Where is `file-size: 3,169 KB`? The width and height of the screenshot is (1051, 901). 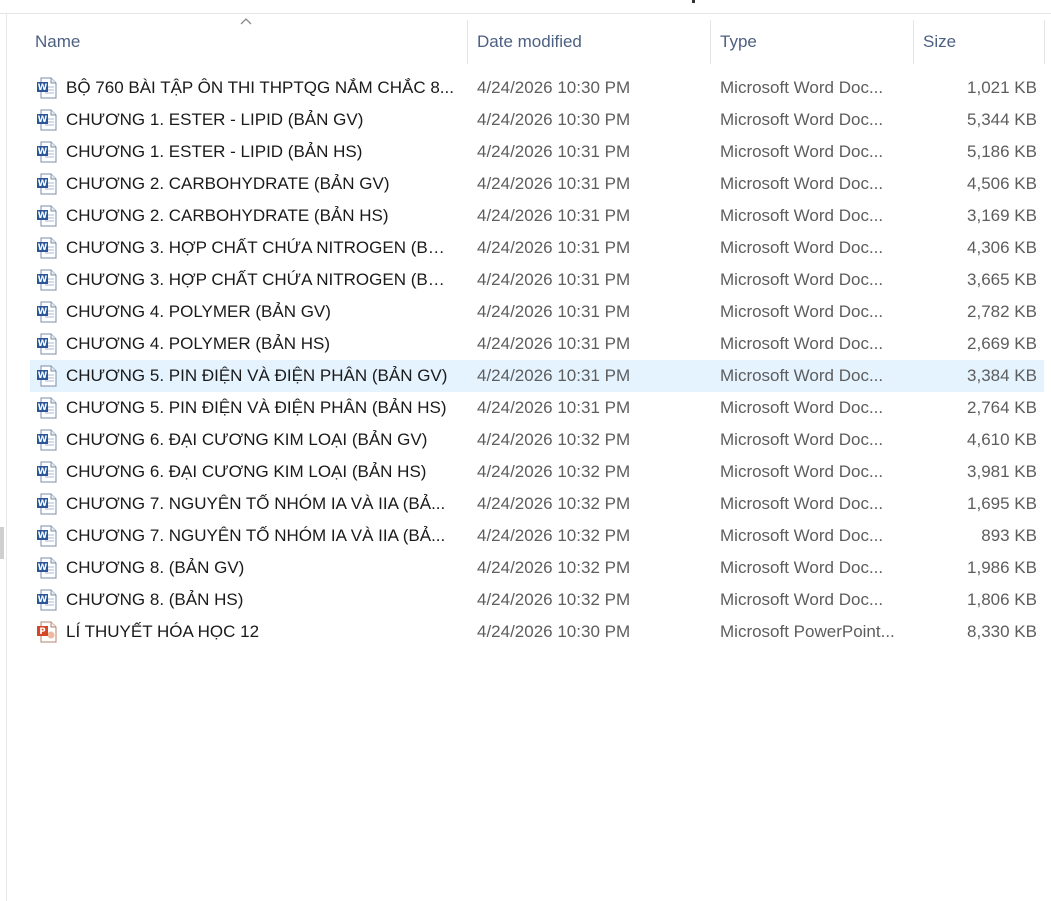 file-size: 3,169 KB is located at coordinates (1002, 215).